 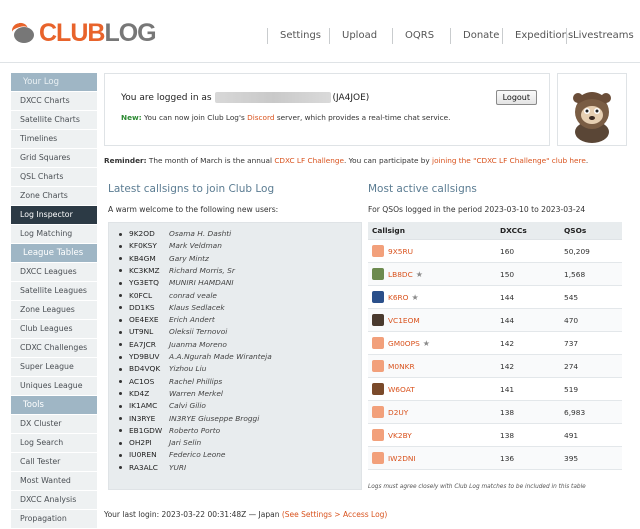 What do you see at coordinates (432, 320) in the screenshot?
I see `cell-callsign: VC1EOM` at bounding box center [432, 320].